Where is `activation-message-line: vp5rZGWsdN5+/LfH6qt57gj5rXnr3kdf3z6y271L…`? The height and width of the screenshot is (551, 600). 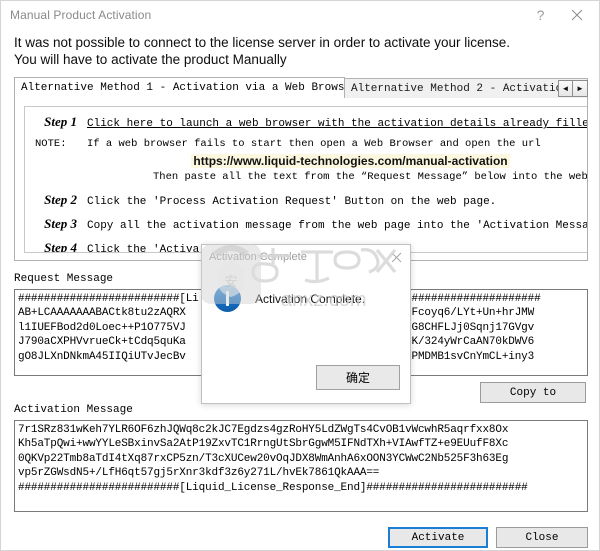 activation-message-line: vp5rZGWsdN5+/LfH6qt57gj5rXnr3kdf3z6y271L… is located at coordinates (199, 473).